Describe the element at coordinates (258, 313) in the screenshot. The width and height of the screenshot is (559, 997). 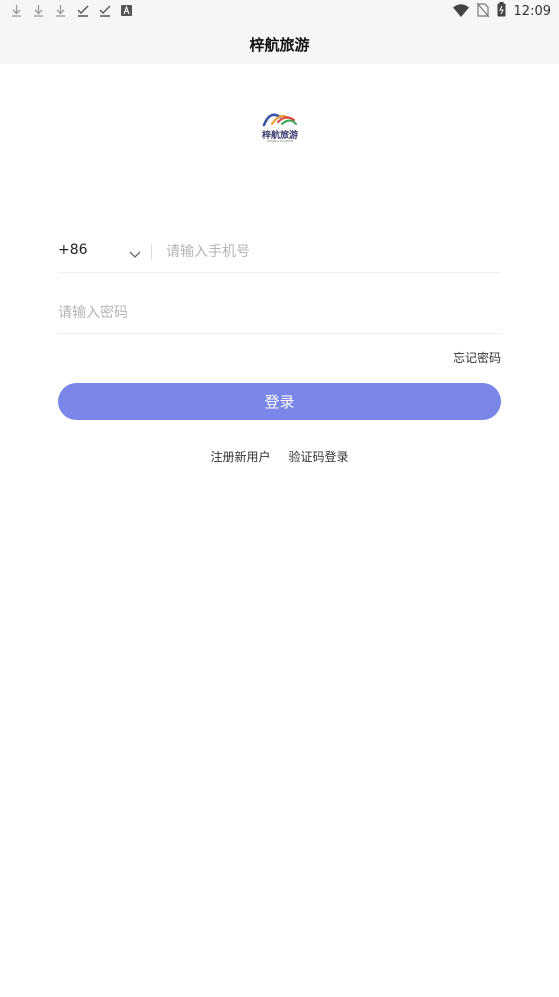
I see `password-input` at that location.